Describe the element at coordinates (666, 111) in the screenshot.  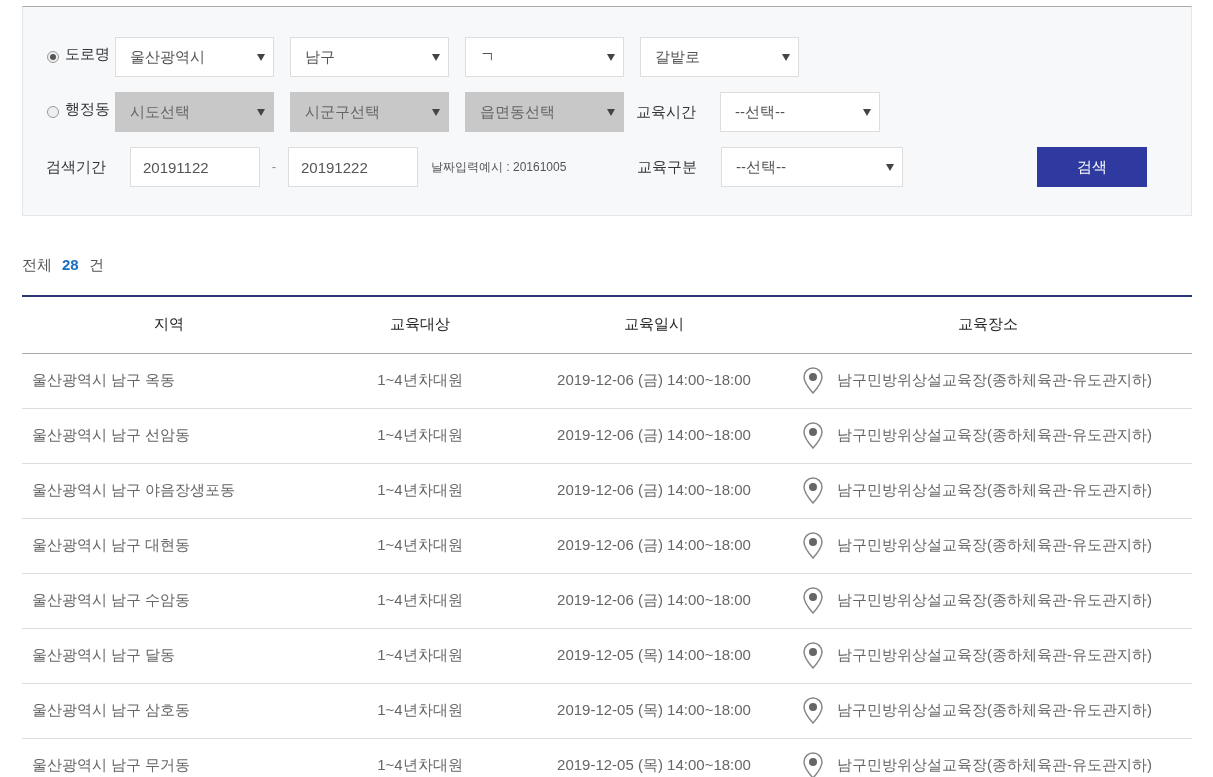
I see `field-label: 교육시간` at that location.